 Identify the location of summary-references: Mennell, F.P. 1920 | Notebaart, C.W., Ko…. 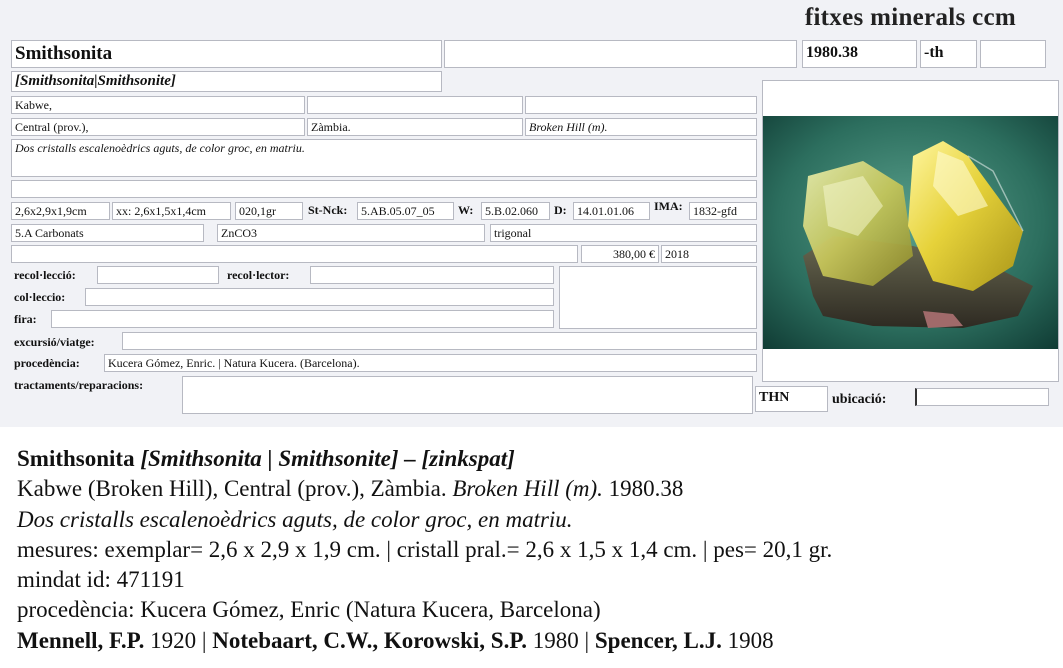
(537, 641).